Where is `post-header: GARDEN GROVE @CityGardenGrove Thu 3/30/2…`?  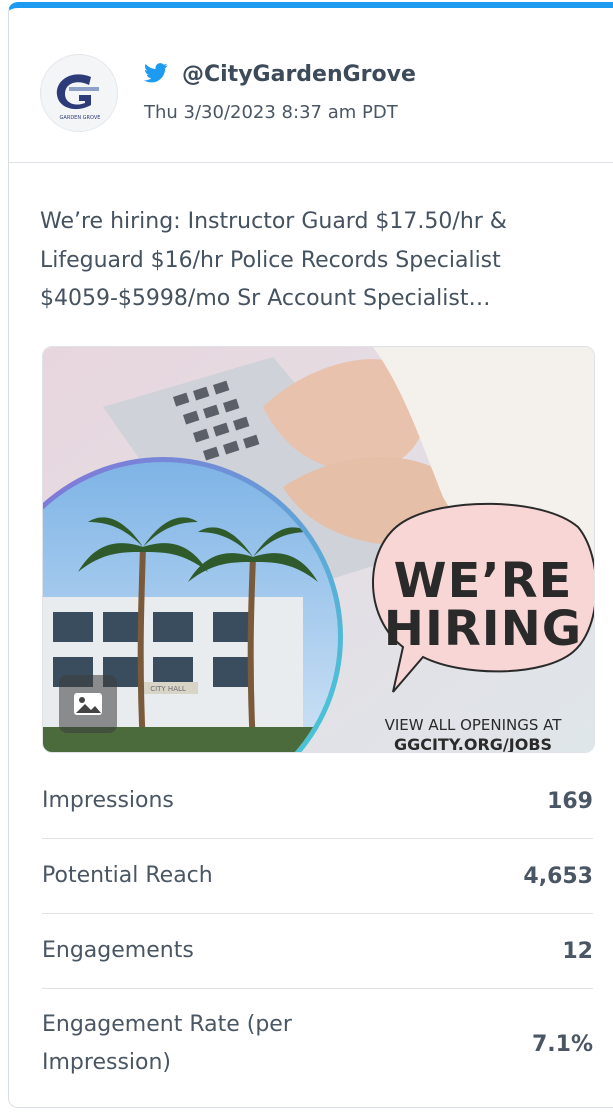
post-header: GARDEN GROVE @CityGardenGrove Thu 3/30/2… is located at coordinates (311, 85).